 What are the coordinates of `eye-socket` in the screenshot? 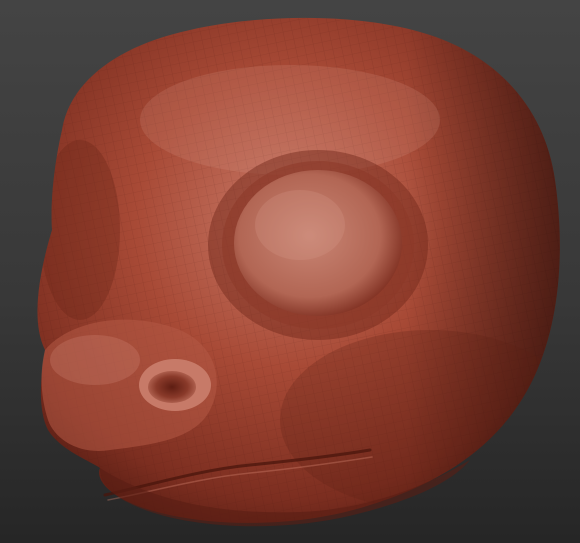 It's located at (318, 245).